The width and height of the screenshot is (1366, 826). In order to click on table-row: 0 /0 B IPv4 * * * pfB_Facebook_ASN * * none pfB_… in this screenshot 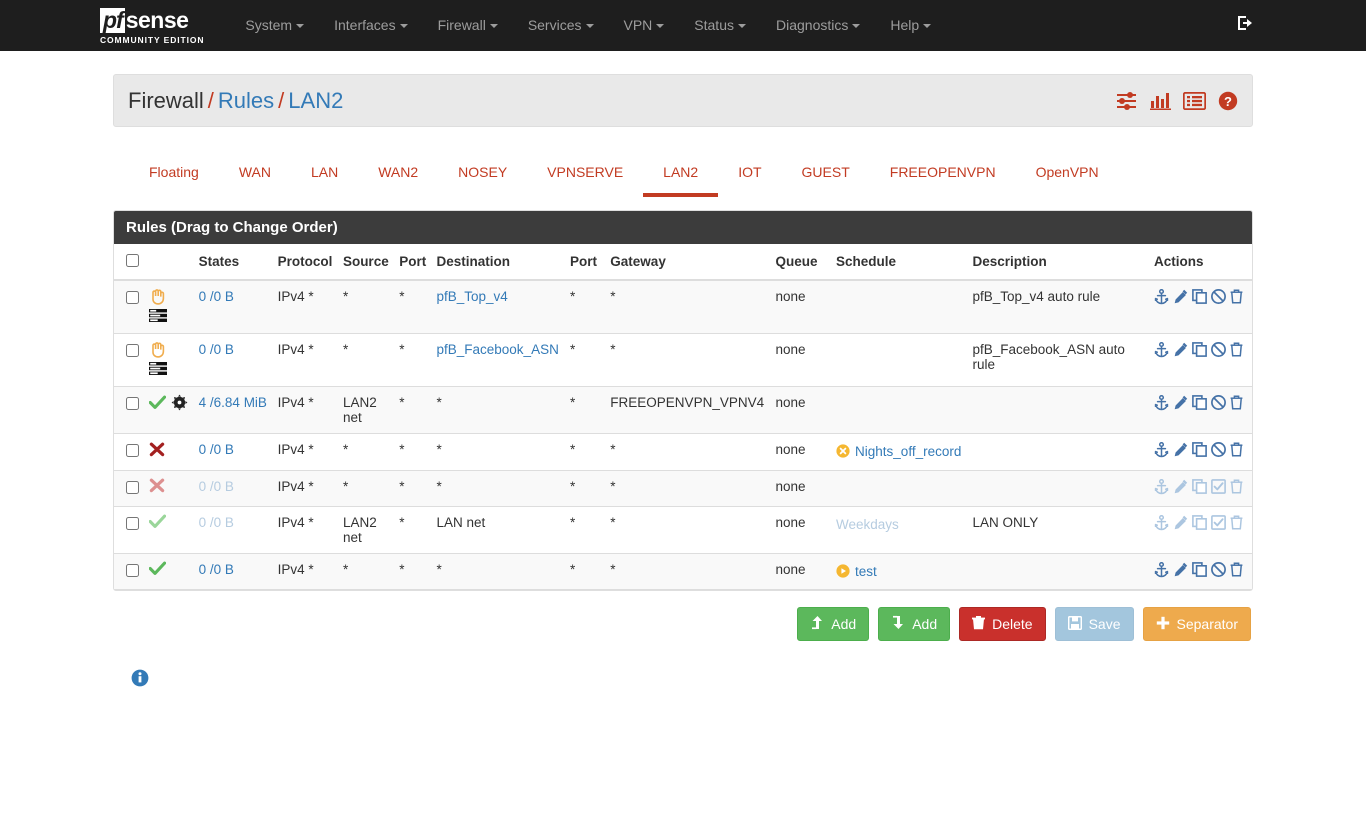, I will do `click(683, 360)`.